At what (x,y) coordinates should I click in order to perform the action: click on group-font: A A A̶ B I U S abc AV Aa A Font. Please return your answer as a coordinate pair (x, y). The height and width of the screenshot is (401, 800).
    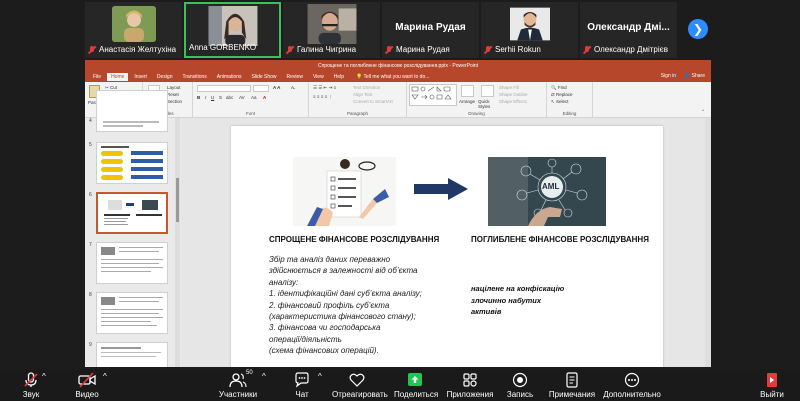
    Looking at the image, I should click on (251, 99).